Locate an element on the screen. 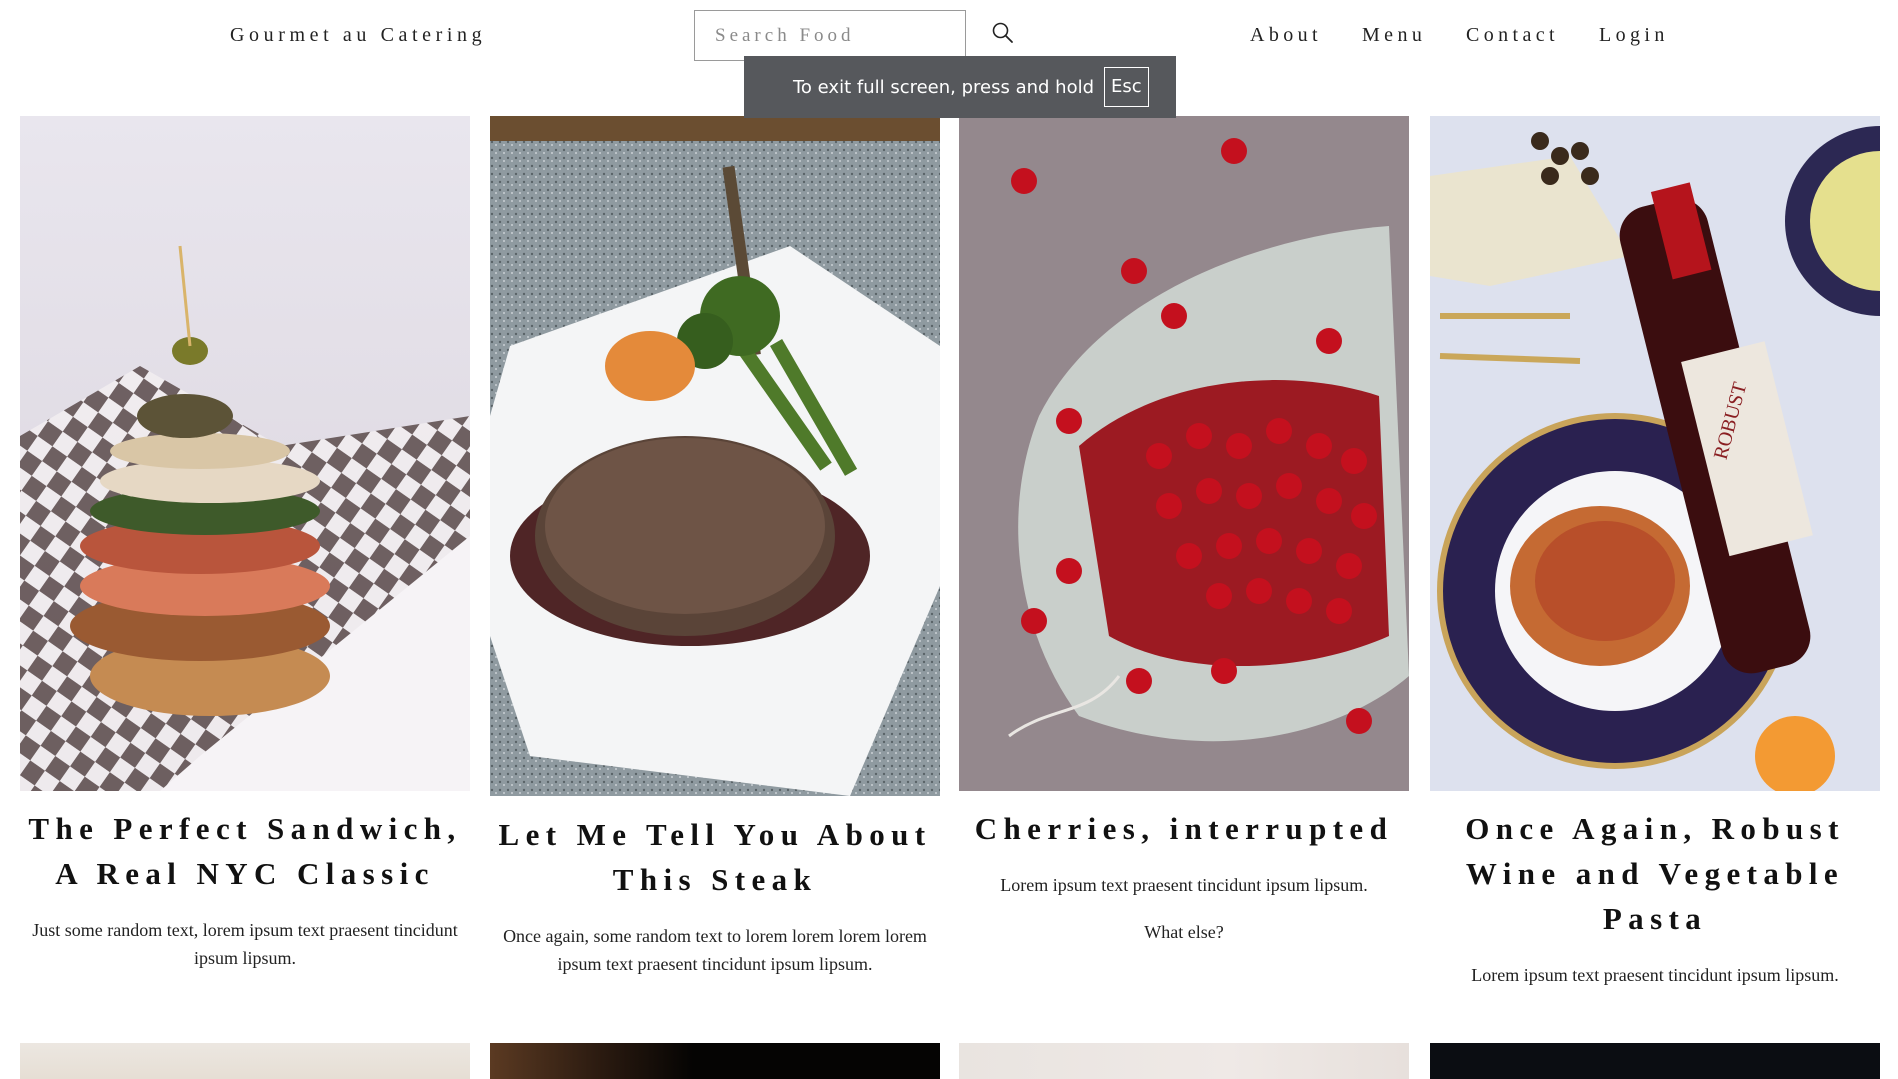 The width and height of the screenshot is (1898, 1079). cherries-in-cloth-photo is located at coordinates (1184, 453).